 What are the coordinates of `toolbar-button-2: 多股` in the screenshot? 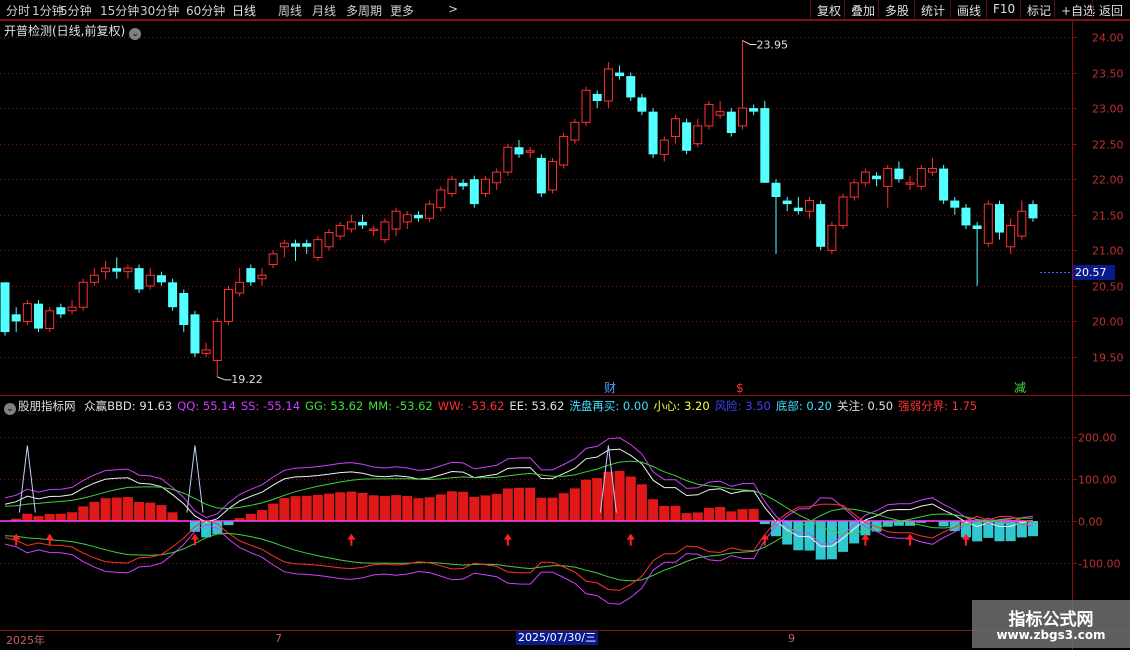 It's located at (896, 10).